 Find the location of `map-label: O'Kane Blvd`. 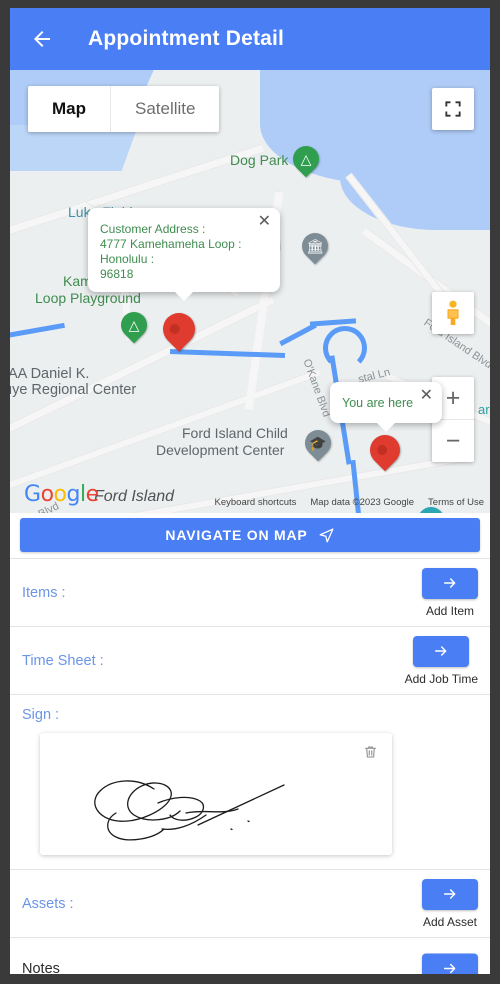

map-label: O'Kane Blvd is located at coordinates (316, 388).